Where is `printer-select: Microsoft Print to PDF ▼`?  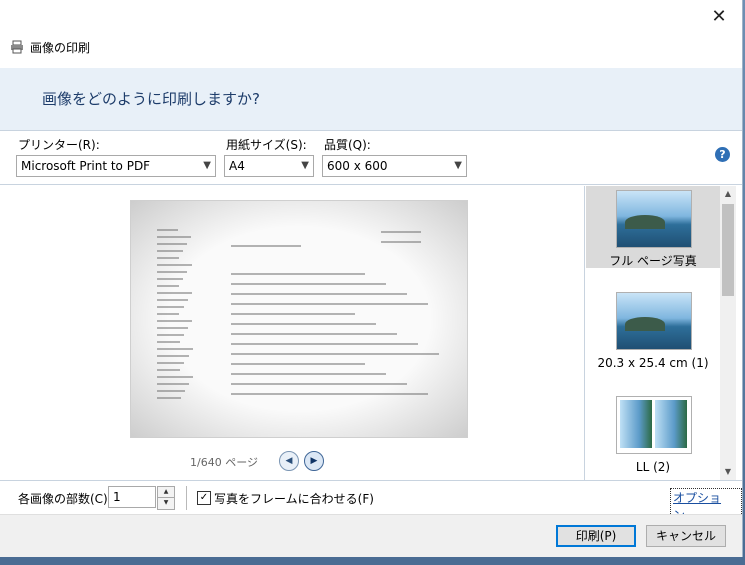 printer-select: Microsoft Print to PDF ▼ is located at coordinates (116, 166).